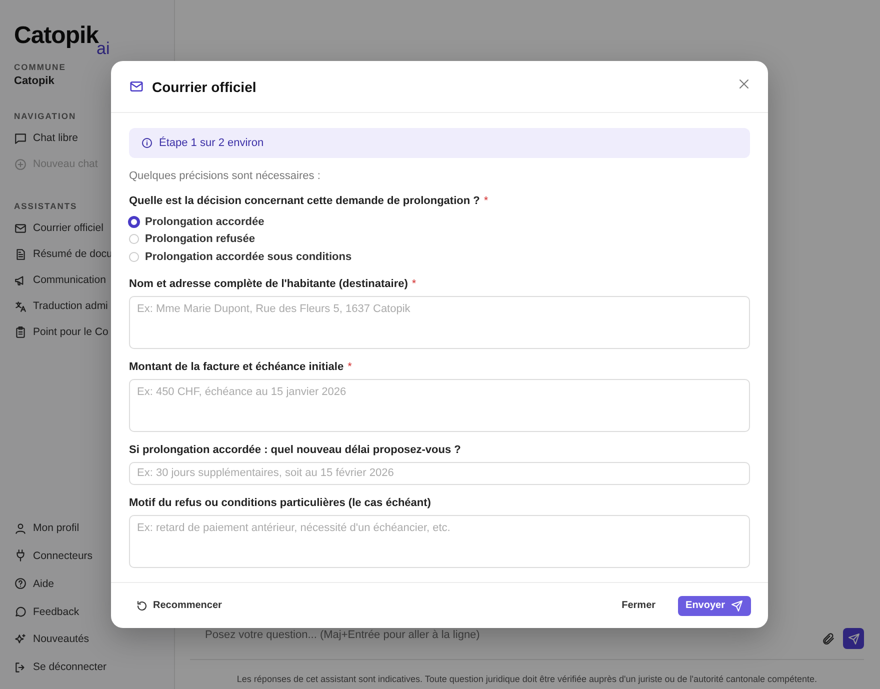  Describe the element at coordinates (20, 583) in the screenshot. I see `help-icon` at that location.